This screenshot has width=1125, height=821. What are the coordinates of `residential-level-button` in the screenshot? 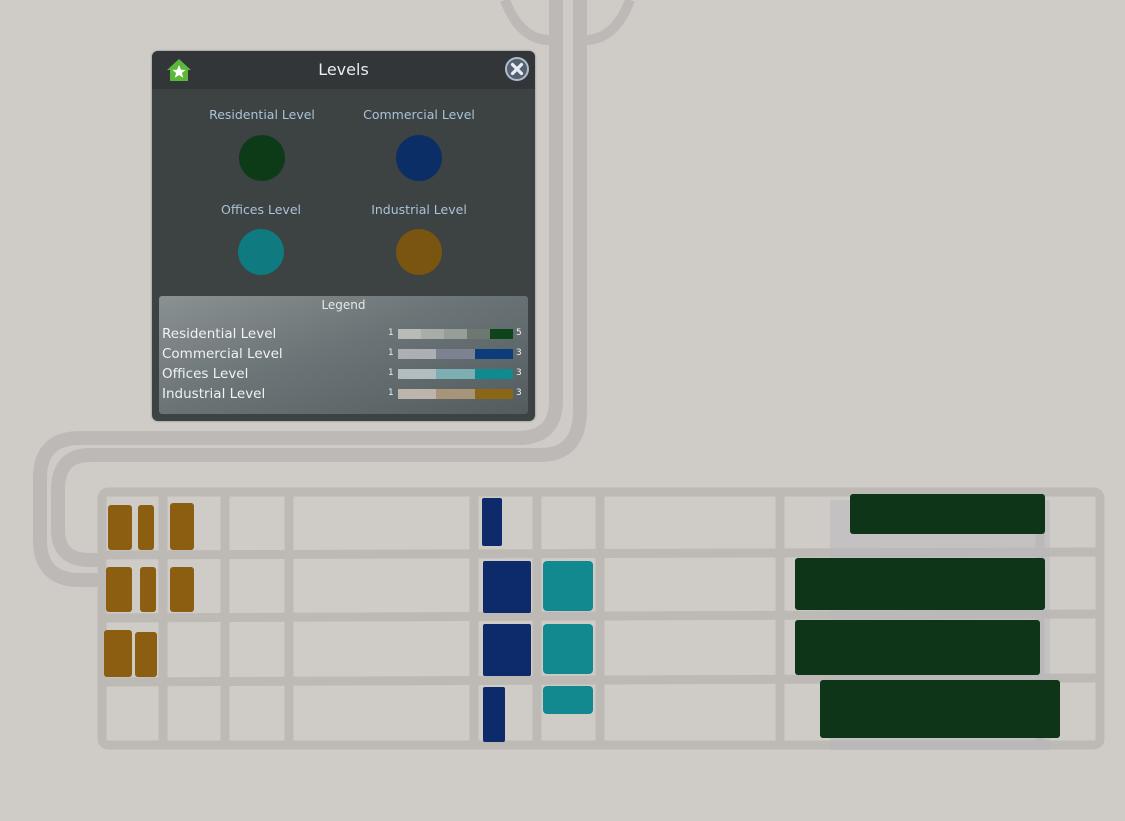 It's located at (262, 158).